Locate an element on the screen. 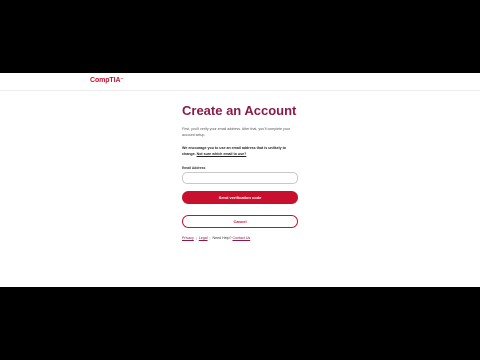  comptia-logo: CompTIA™ is located at coordinates (106, 80).